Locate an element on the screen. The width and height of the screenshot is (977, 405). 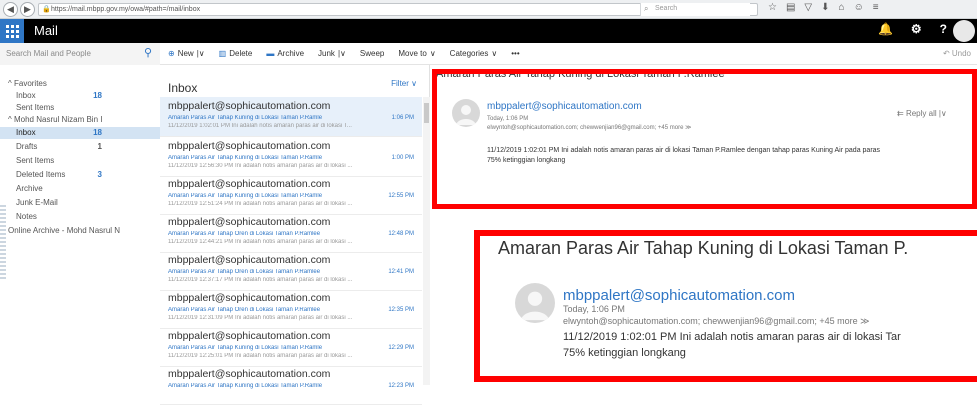
download-icon: ⬇ is located at coordinates (825, 7).